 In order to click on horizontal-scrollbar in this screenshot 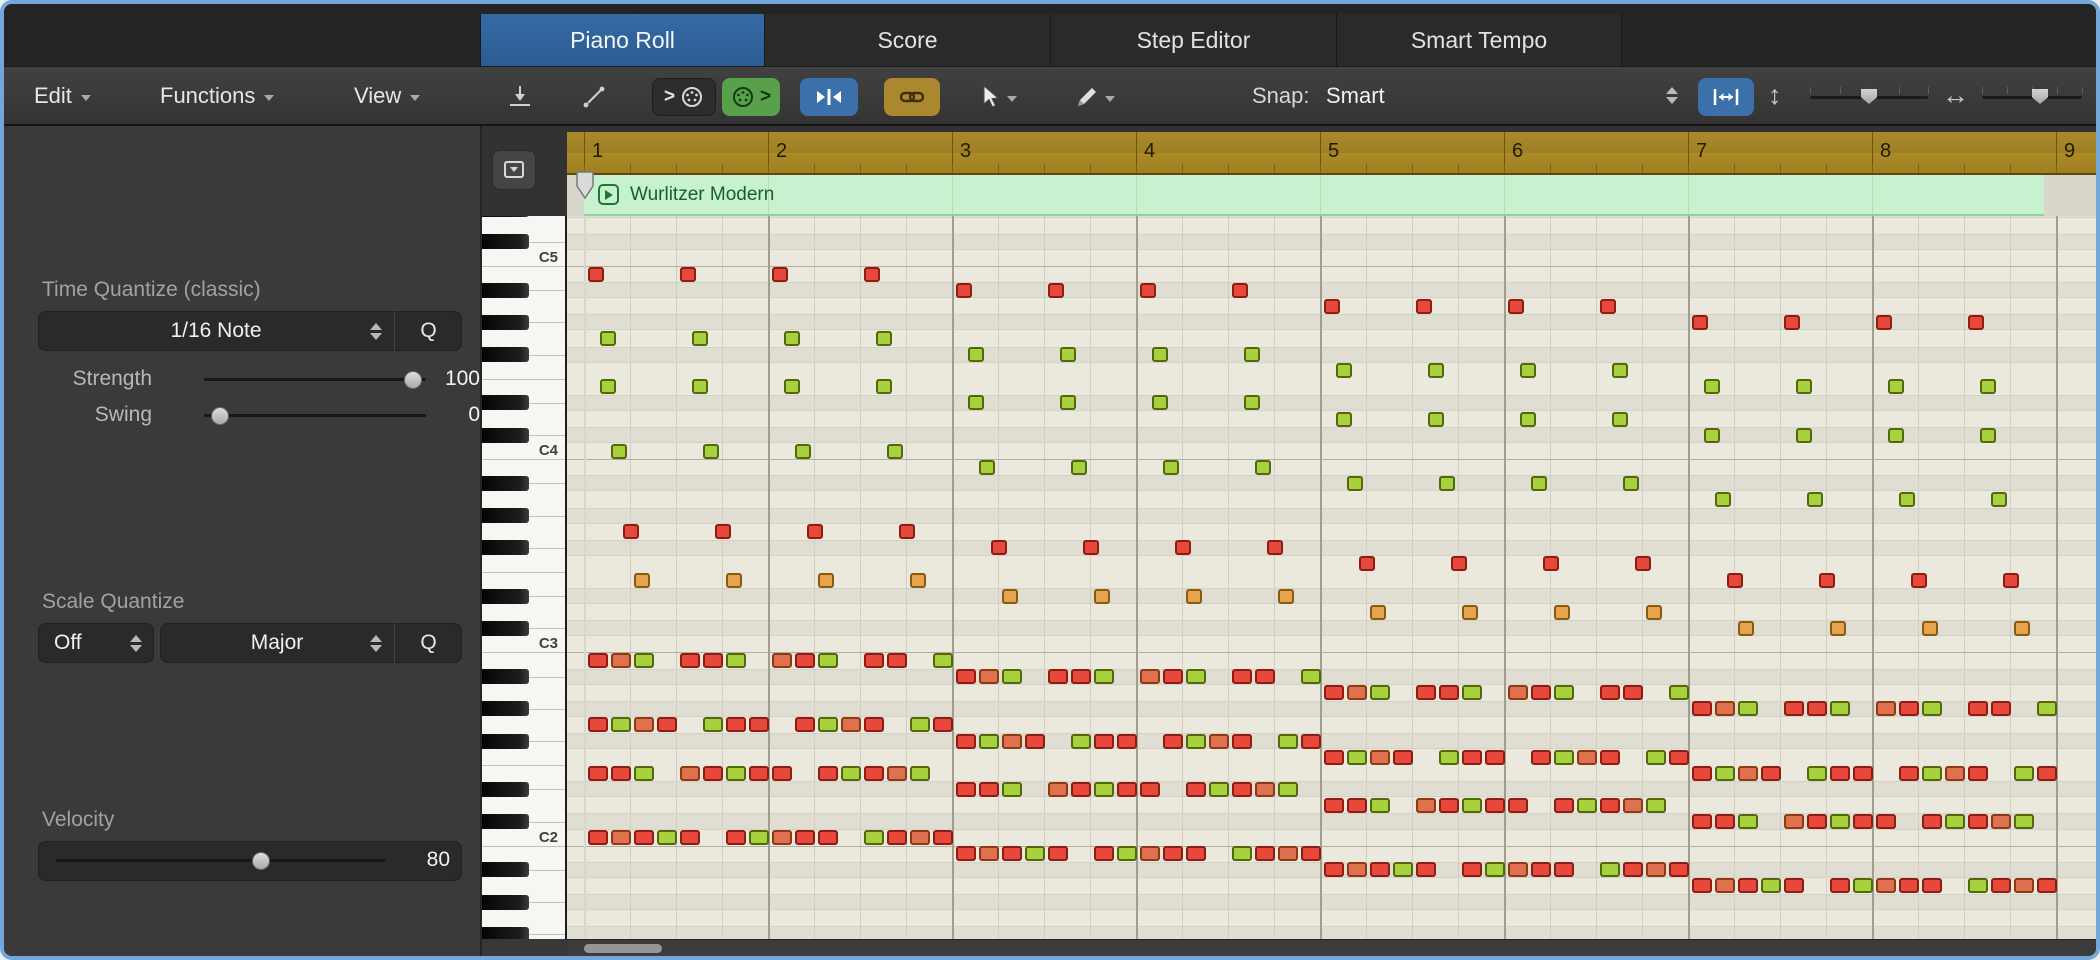, I will do `click(1331, 947)`.